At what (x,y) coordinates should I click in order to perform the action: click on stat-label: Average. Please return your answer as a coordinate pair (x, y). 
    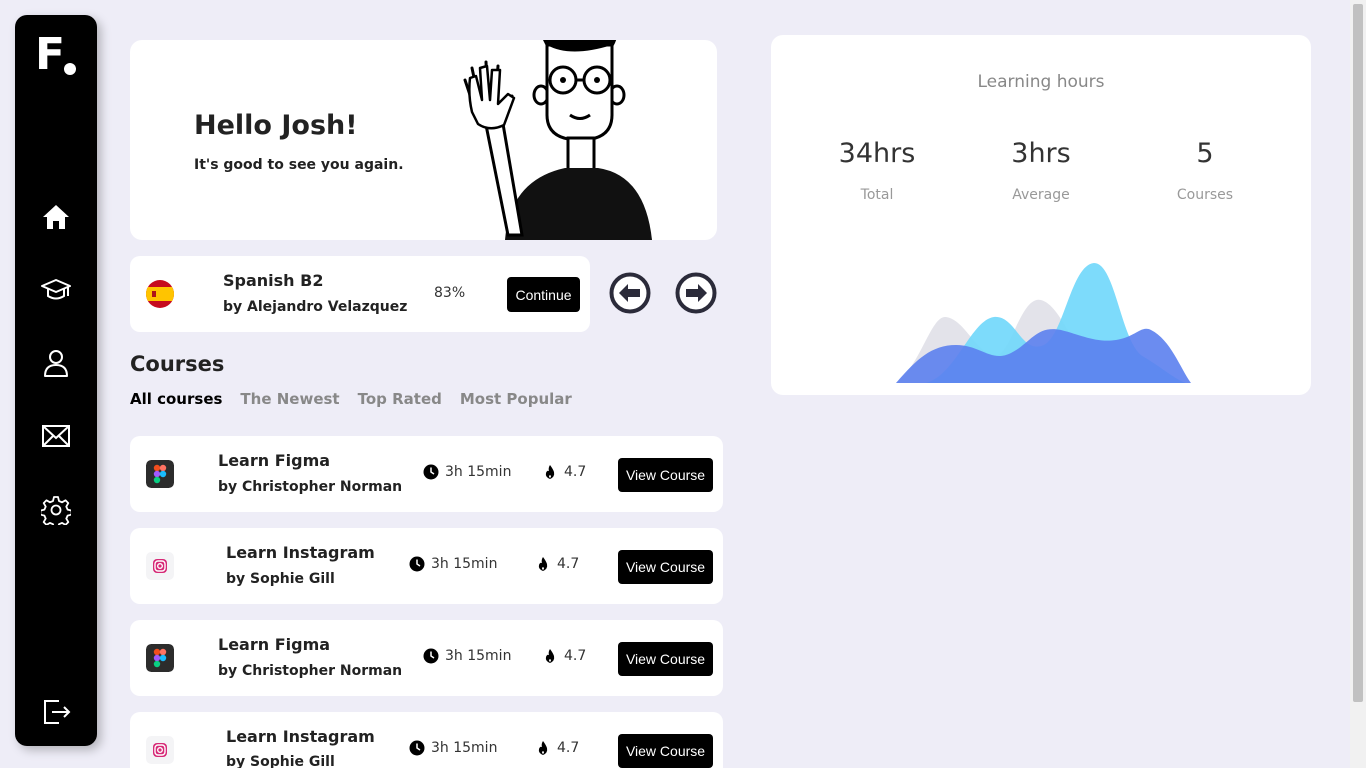
    Looking at the image, I should click on (1041, 195).